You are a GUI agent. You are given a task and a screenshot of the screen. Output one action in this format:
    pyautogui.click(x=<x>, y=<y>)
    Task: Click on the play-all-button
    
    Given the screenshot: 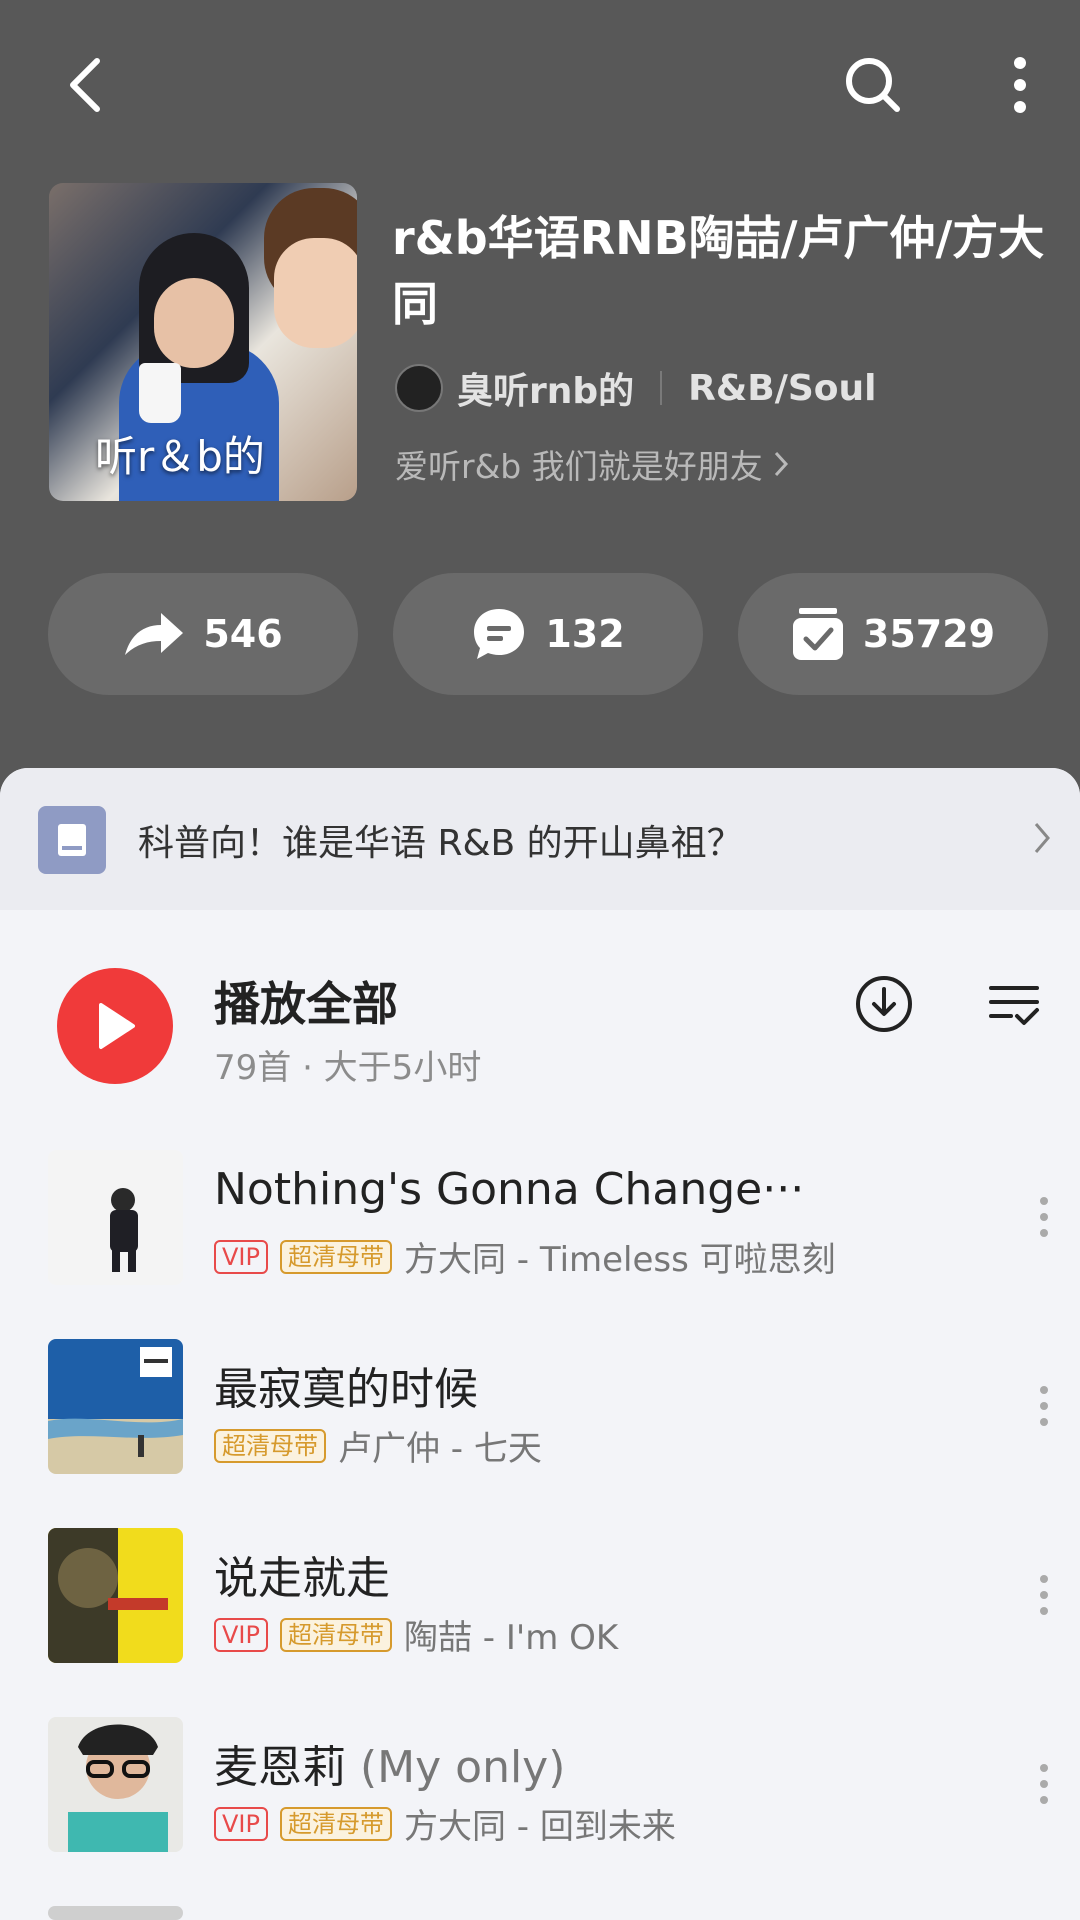 What is the action you would take?
    pyautogui.click(x=115, y=1026)
    